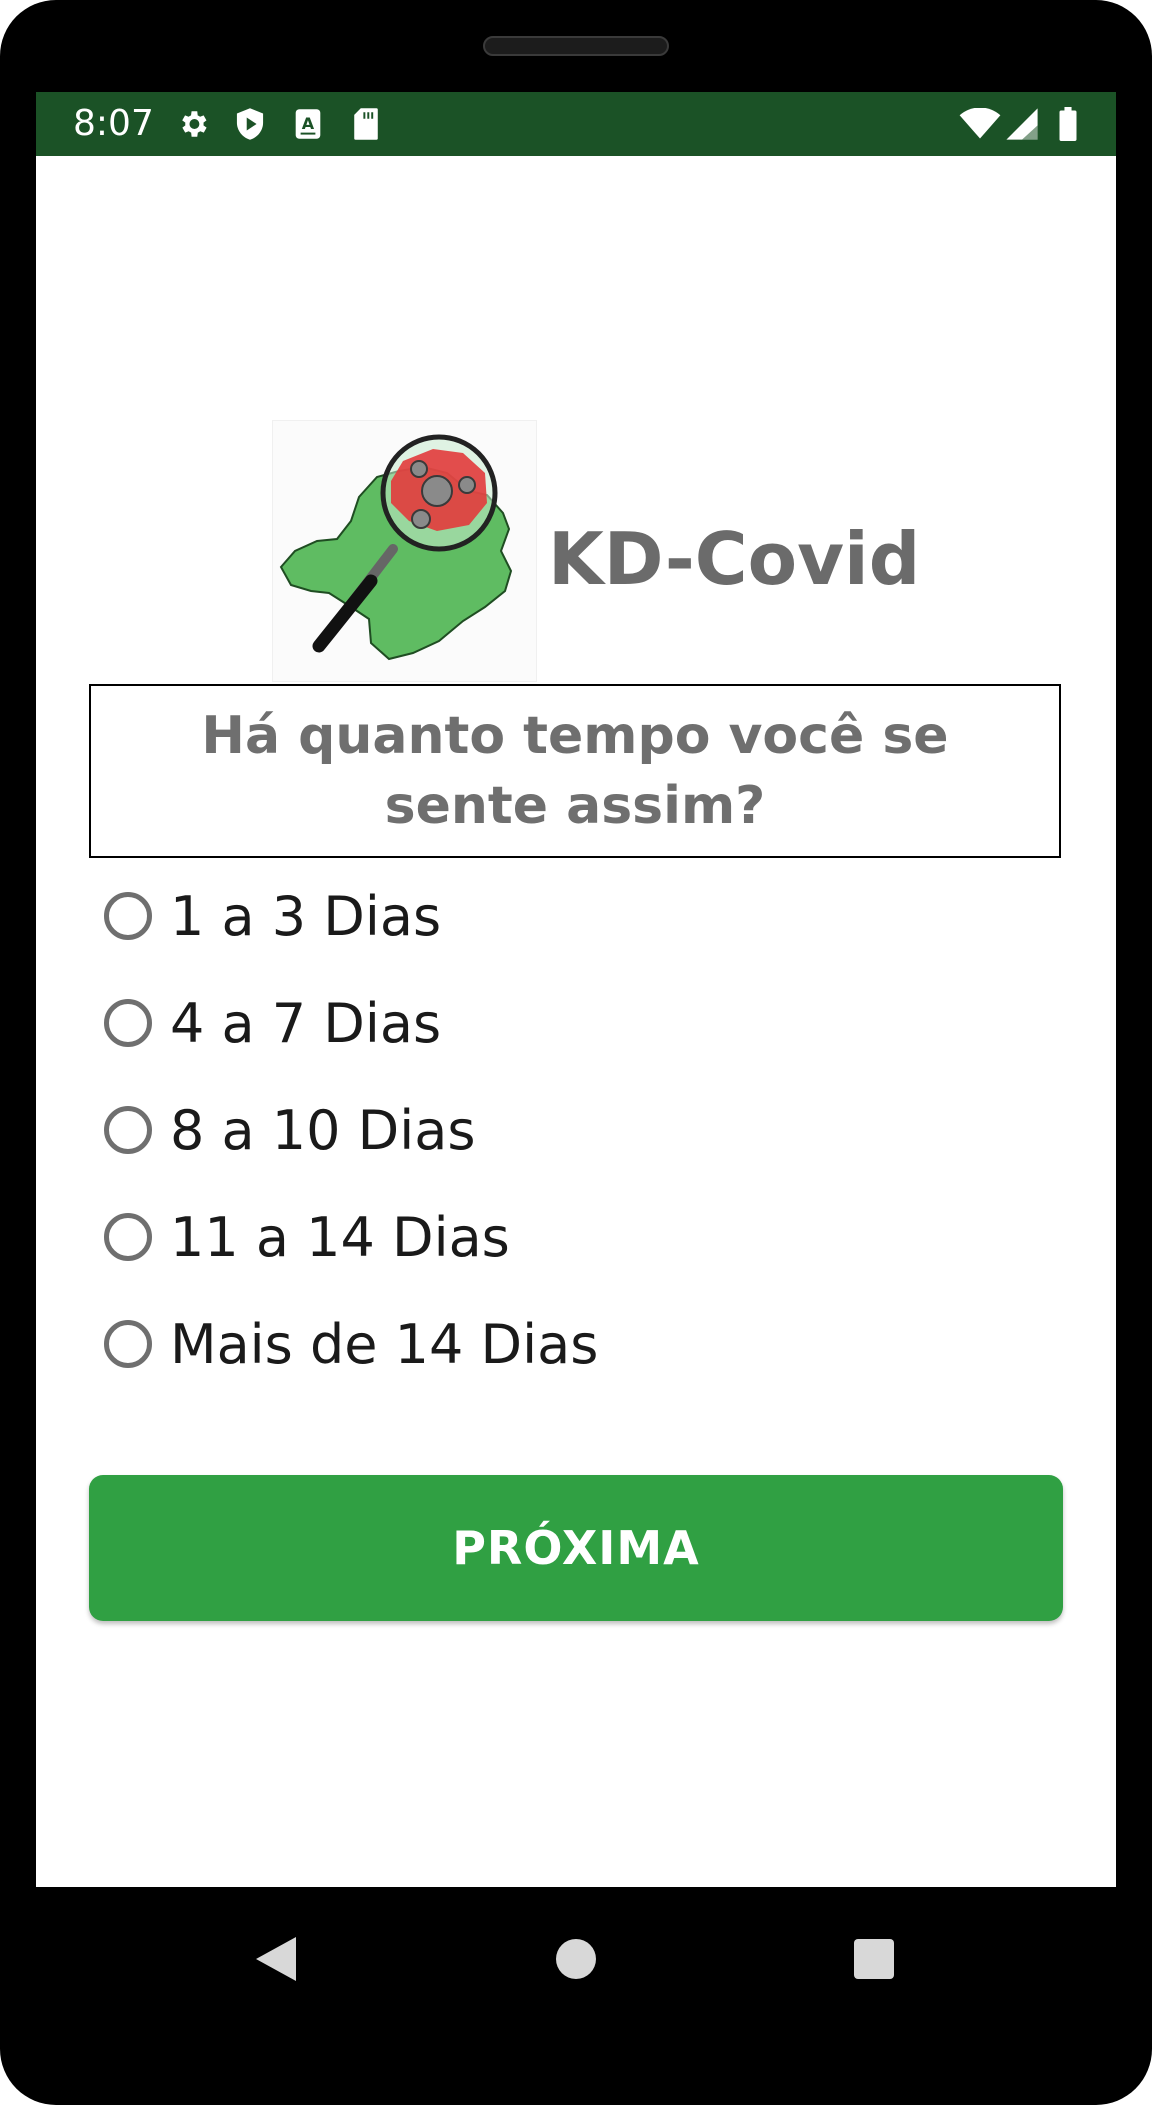  I want to click on question-text: Há quanto tempo você se sente assim?, so click(575, 771).